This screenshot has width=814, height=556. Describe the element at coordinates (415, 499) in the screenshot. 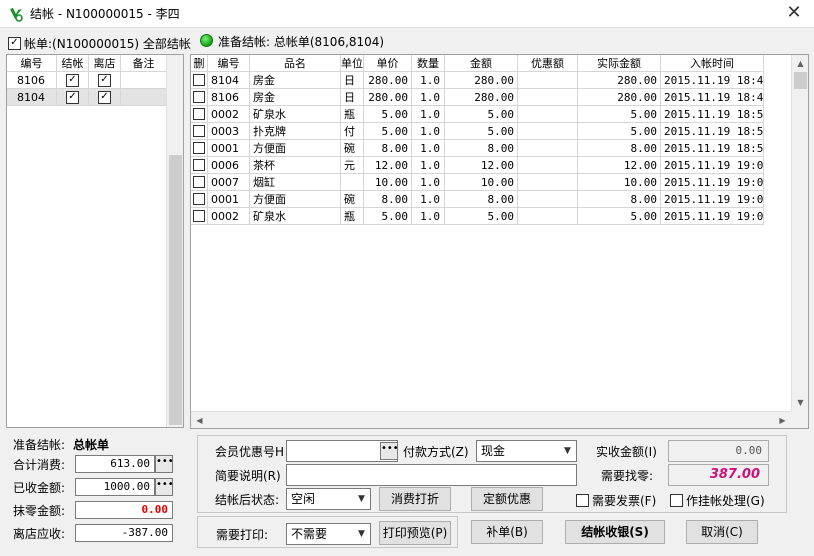

I see `discount-button: 消费打折` at that location.